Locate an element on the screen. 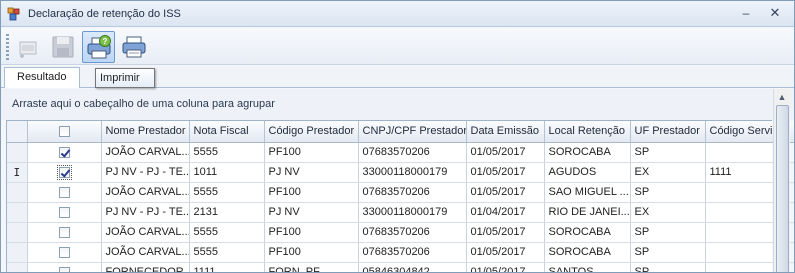 This screenshot has width=795, height=273. cell-nota-fiscal: 1111 is located at coordinates (227, 267).